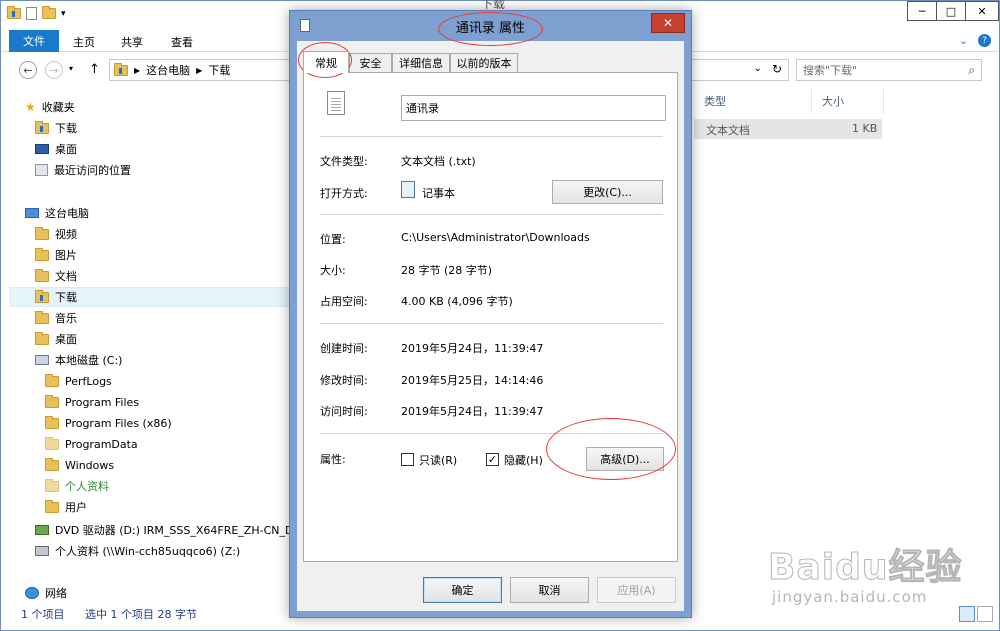 Image resolution: width=1000 pixels, height=631 pixels. Describe the element at coordinates (49, 12) in the screenshot. I see `new-folder-icon` at that location.